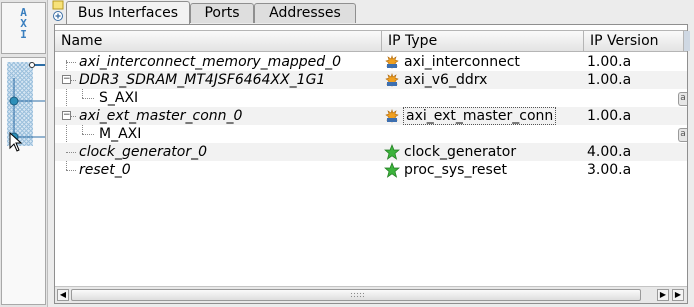 The width and height of the screenshot is (694, 307). I want to click on ip-type-cell: axi_ext_master_conn, so click(469, 116).